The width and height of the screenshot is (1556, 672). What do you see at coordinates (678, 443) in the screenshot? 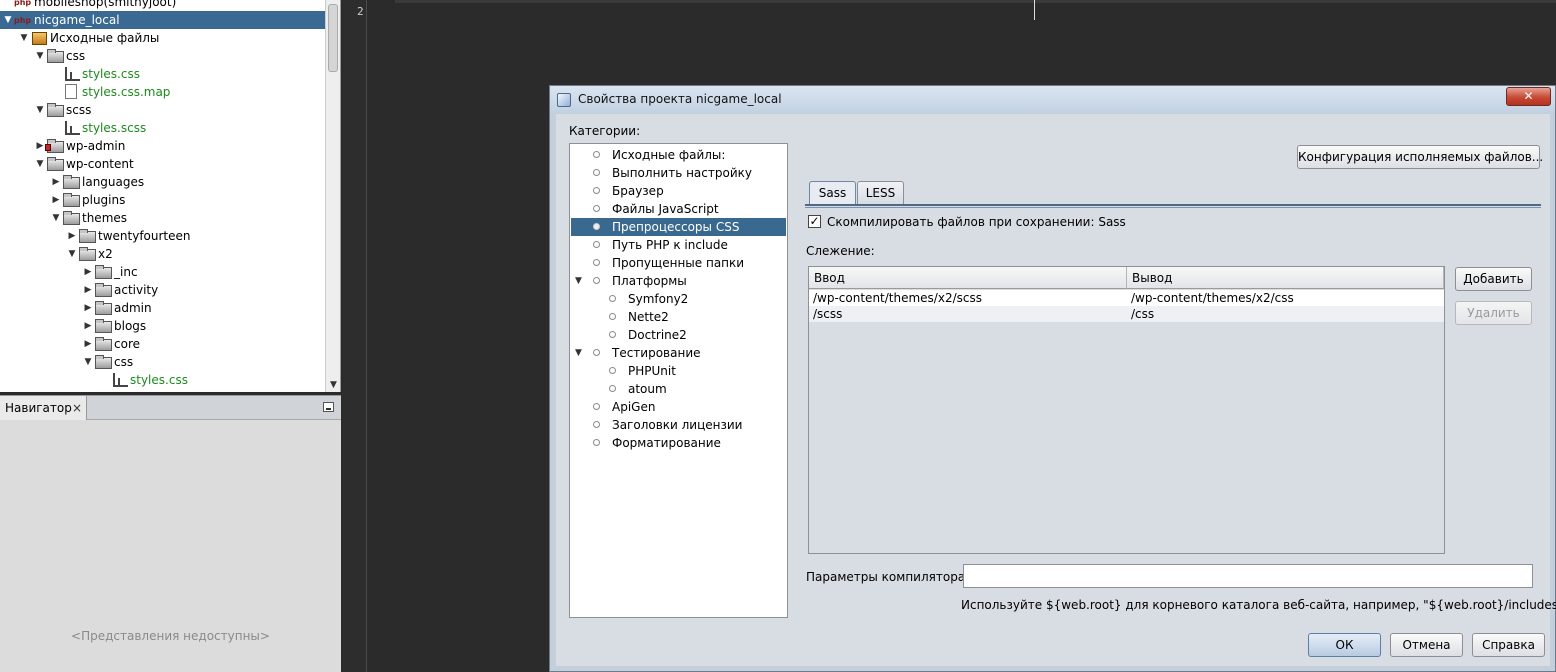
I see `category-item: Форматирование` at bounding box center [678, 443].